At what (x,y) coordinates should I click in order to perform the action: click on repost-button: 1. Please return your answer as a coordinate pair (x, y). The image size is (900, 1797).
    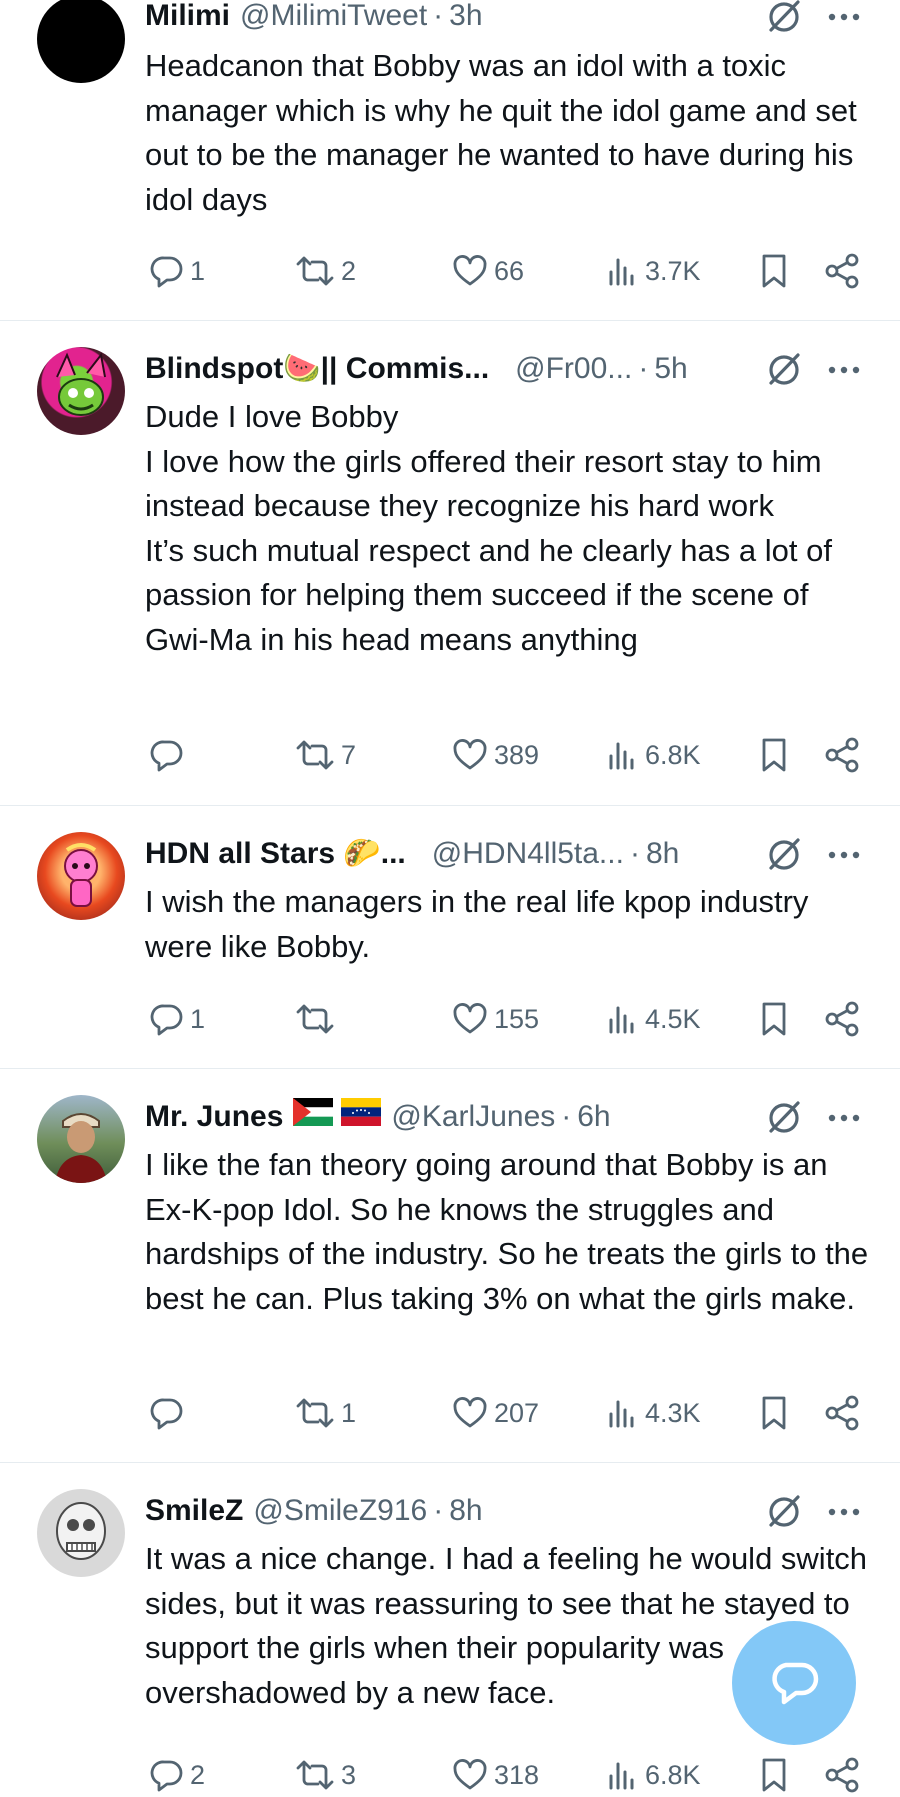
    Looking at the image, I should click on (325, 1413).